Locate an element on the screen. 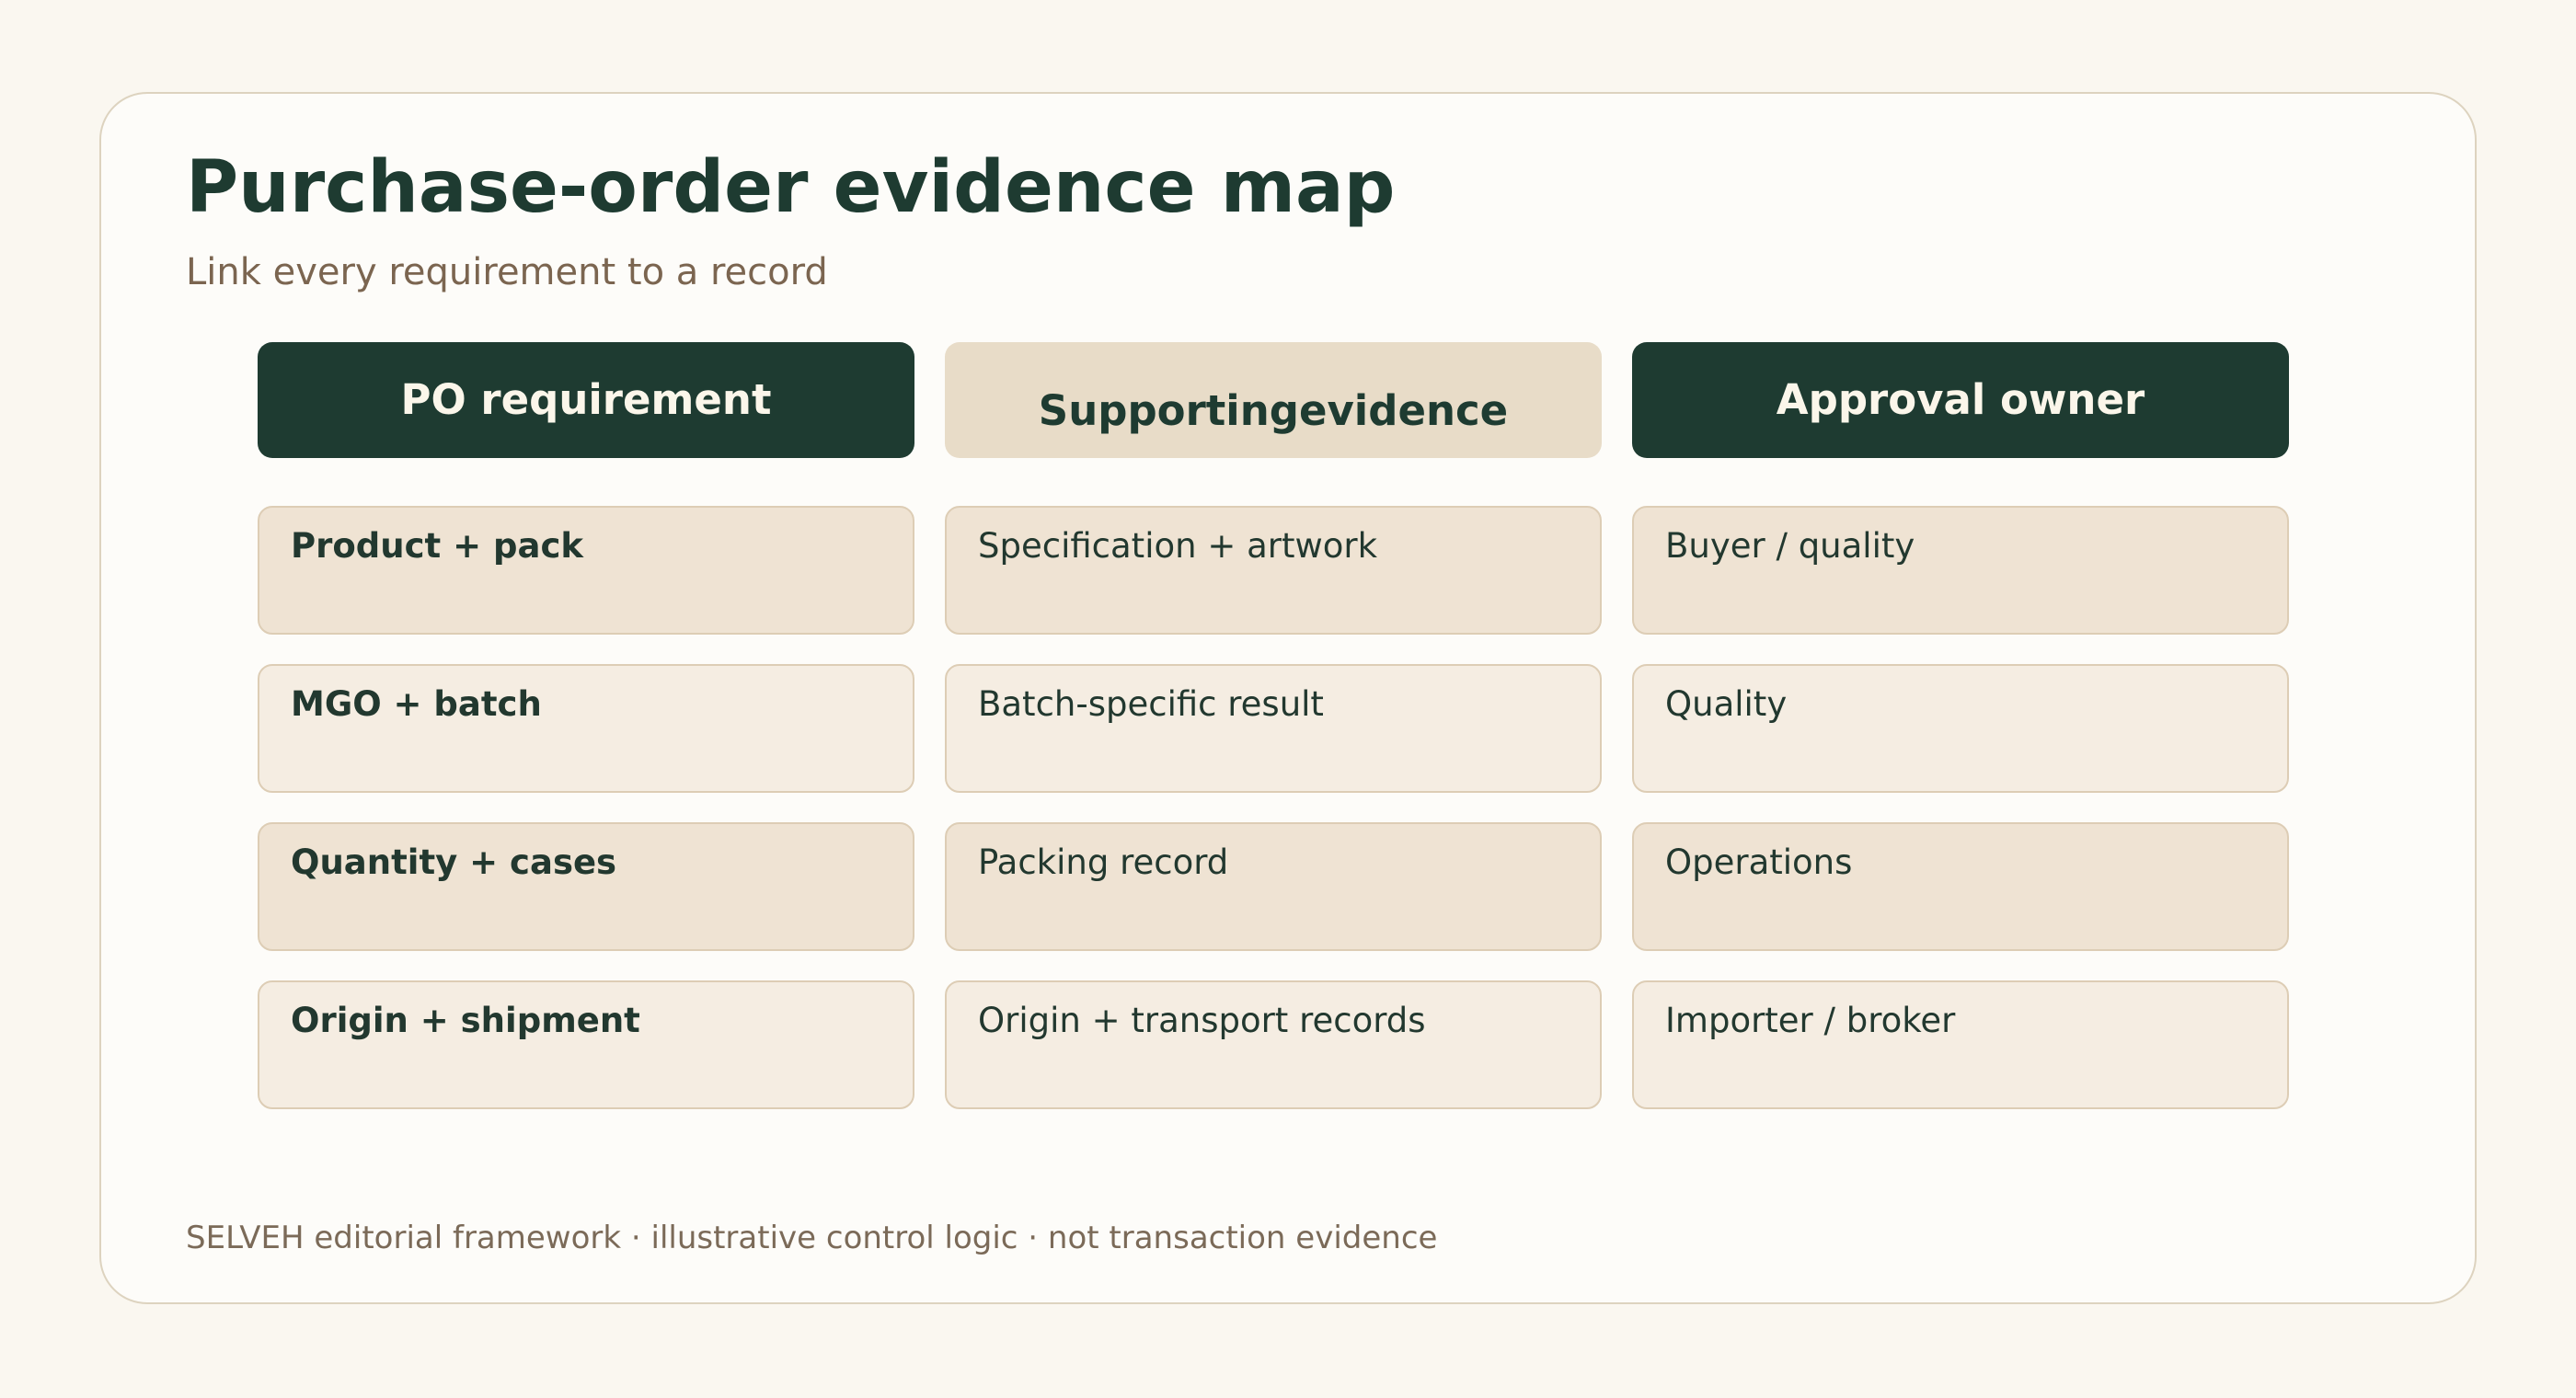 This screenshot has height=1398, width=2576. owner-cell: Operations is located at coordinates (1960, 886).